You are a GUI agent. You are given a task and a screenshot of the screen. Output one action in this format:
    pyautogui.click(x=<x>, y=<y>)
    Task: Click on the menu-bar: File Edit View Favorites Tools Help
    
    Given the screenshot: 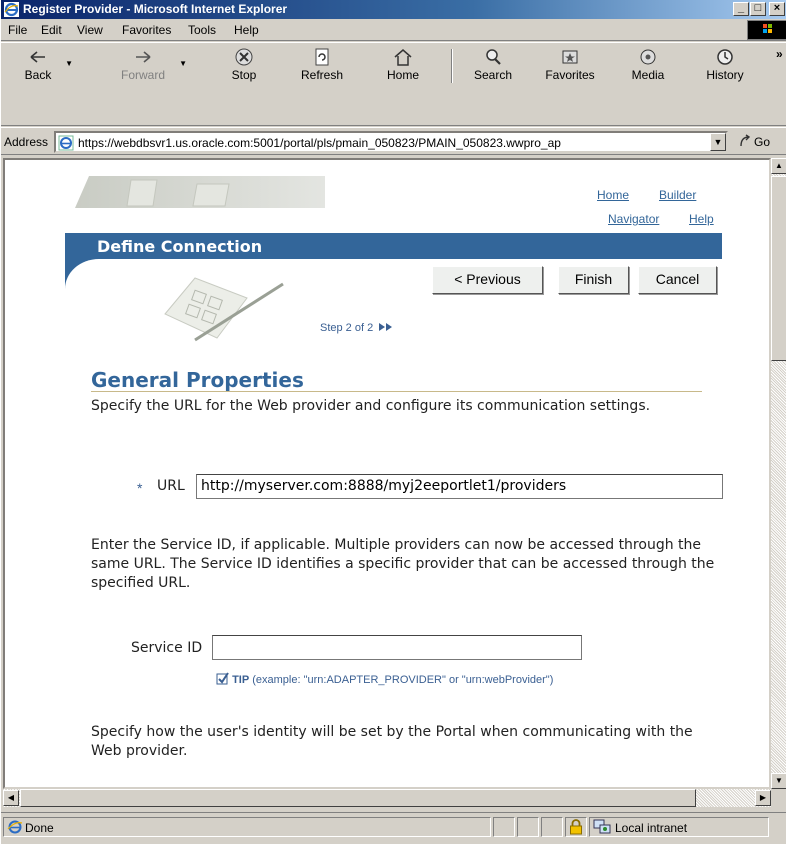 What is the action you would take?
    pyautogui.click(x=393, y=30)
    